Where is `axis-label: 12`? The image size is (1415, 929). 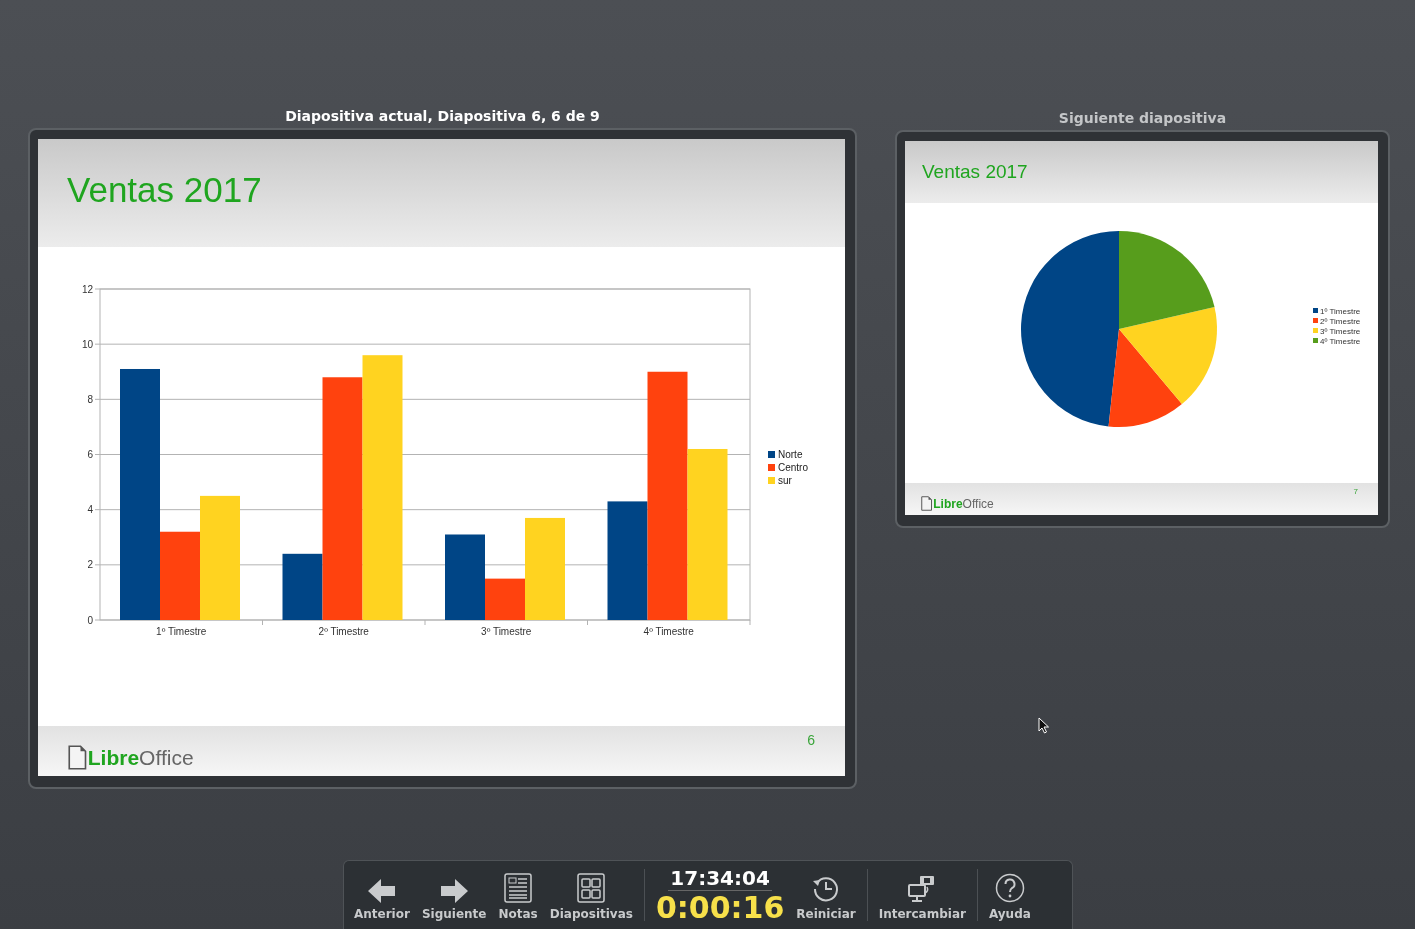 axis-label: 12 is located at coordinates (87, 289).